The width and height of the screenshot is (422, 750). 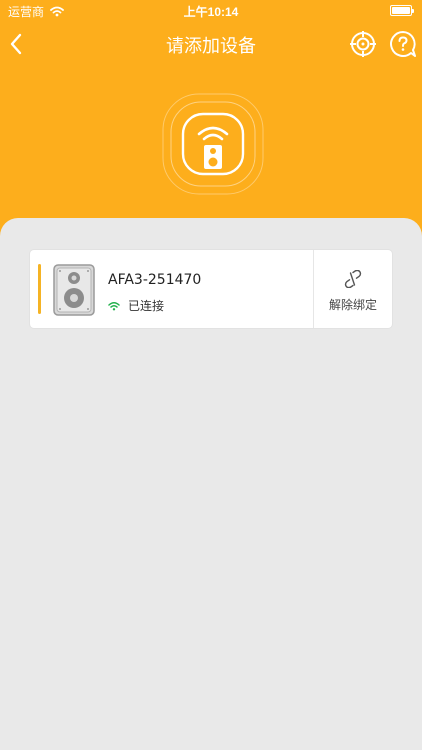 What do you see at coordinates (402, 10) in the screenshot?
I see `battery-icon` at bounding box center [402, 10].